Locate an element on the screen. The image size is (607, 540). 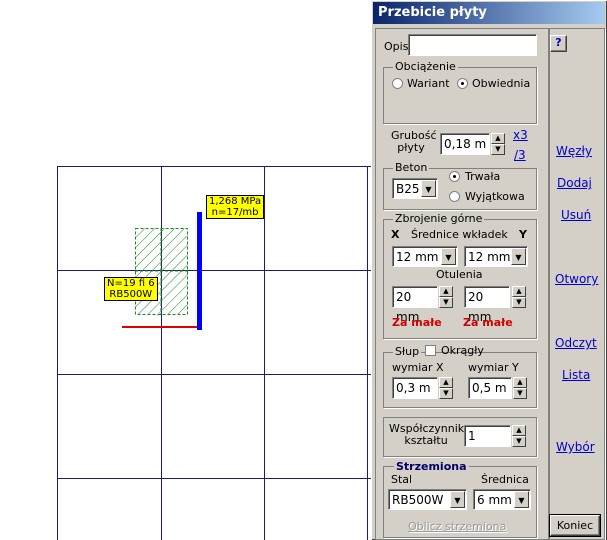
x-axis-line is located at coordinates (161, 327).